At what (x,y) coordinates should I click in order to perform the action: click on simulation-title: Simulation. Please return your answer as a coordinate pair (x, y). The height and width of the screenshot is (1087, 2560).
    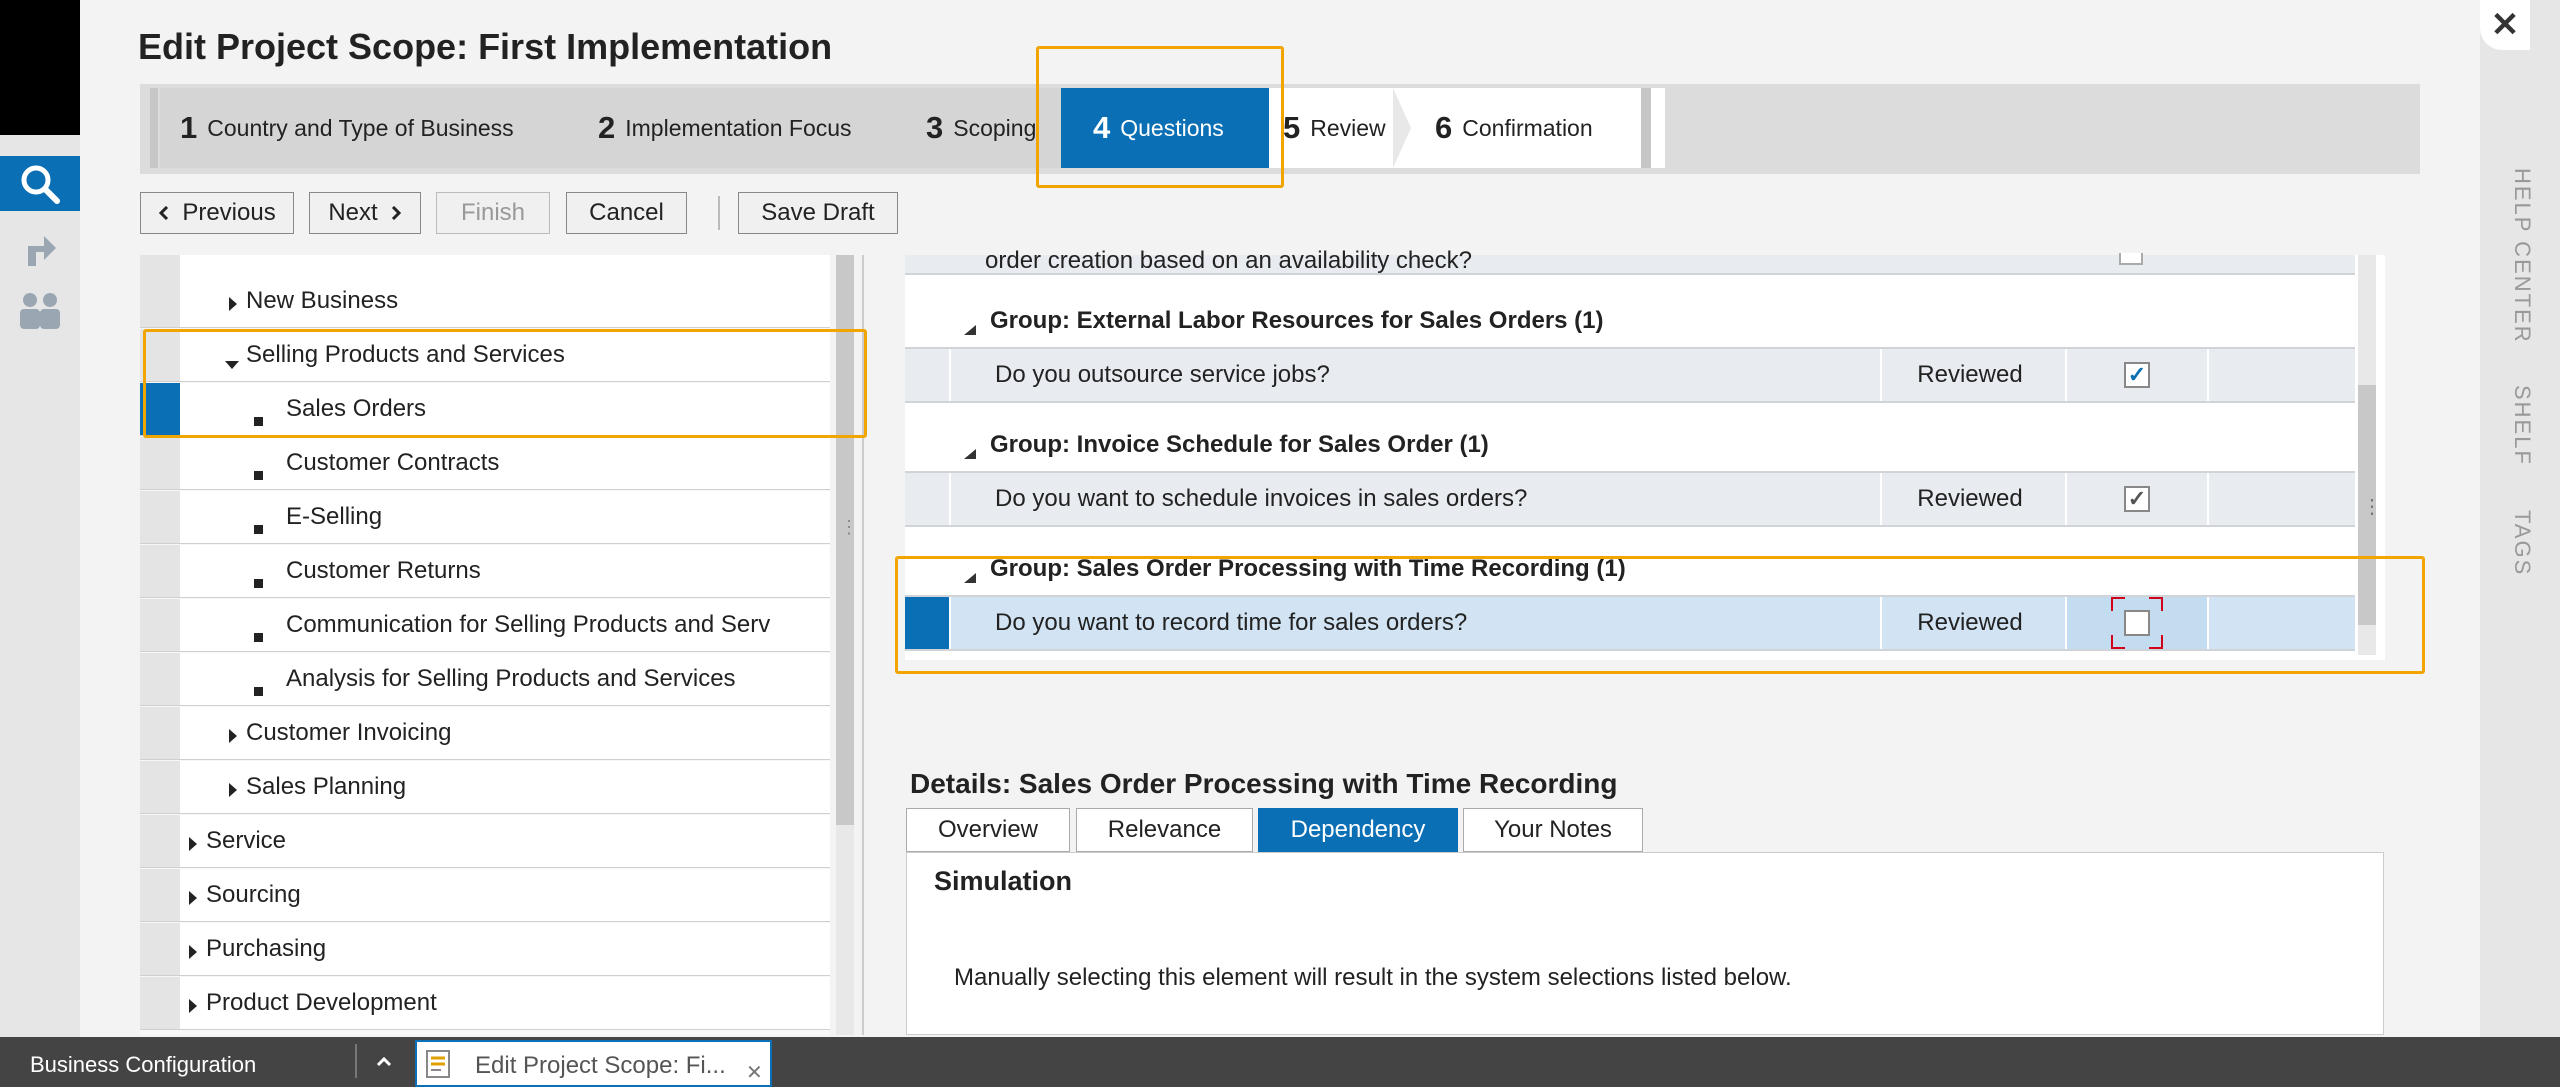
    Looking at the image, I should click on (1003, 881).